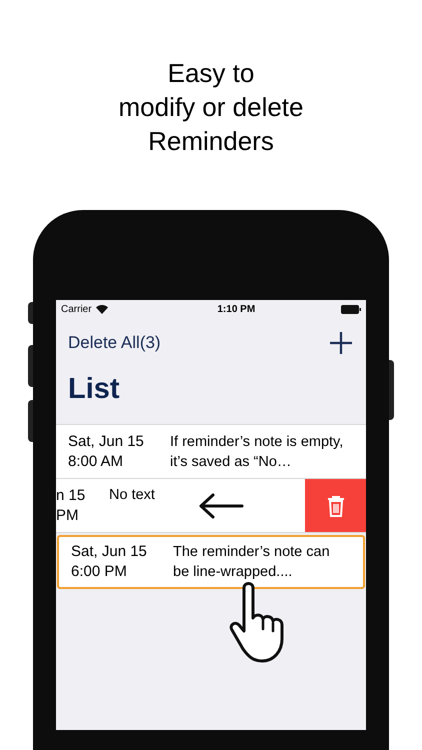 This screenshot has height=750, width=422. Describe the element at coordinates (211, 107) in the screenshot. I see `headline-text: modify or delete` at that location.